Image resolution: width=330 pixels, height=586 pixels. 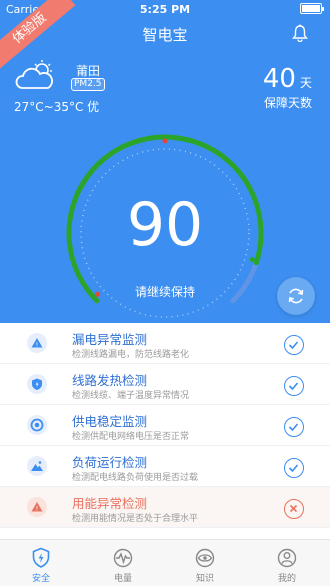 I want to click on protection-days-label: 保障天数, so click(x=287, y=103).